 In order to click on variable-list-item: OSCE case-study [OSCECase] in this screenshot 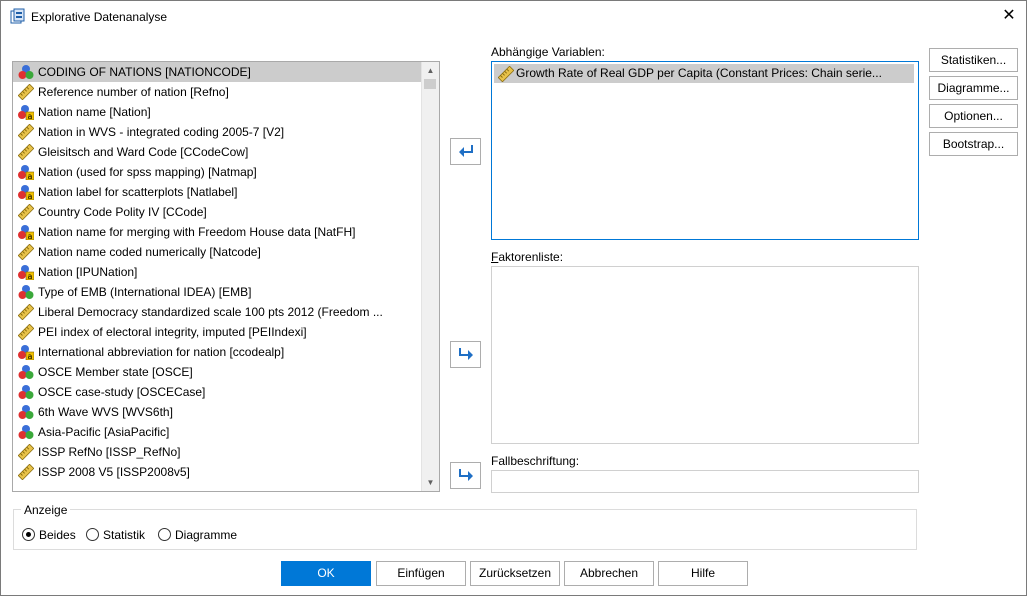, I will do `click(217, 392)`.